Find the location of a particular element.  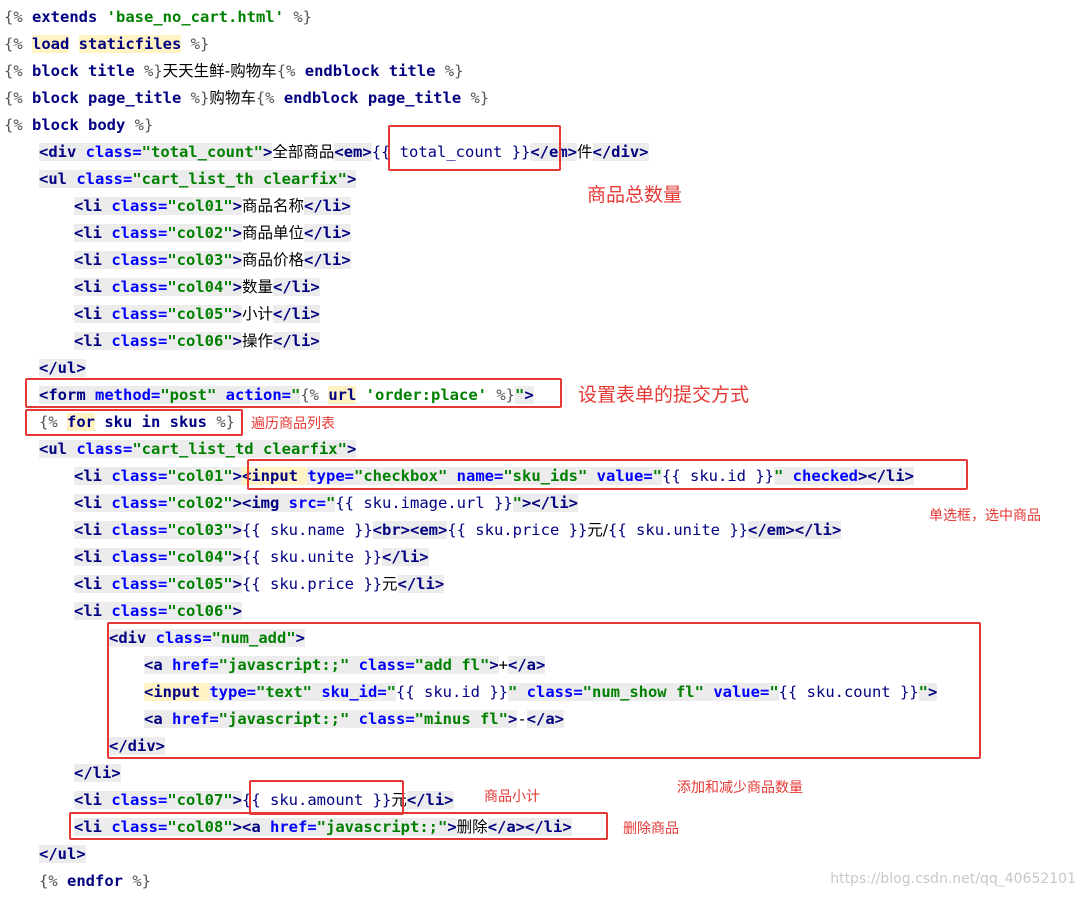

code-token: type= is located at coordinates (232, 692).